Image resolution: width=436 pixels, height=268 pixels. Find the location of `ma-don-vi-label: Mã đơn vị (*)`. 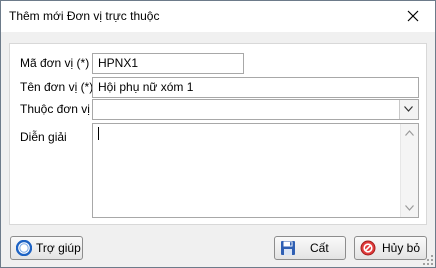

ma-don-vi-label: Mã đơn vị (*) is located at coordinates (55, 63).